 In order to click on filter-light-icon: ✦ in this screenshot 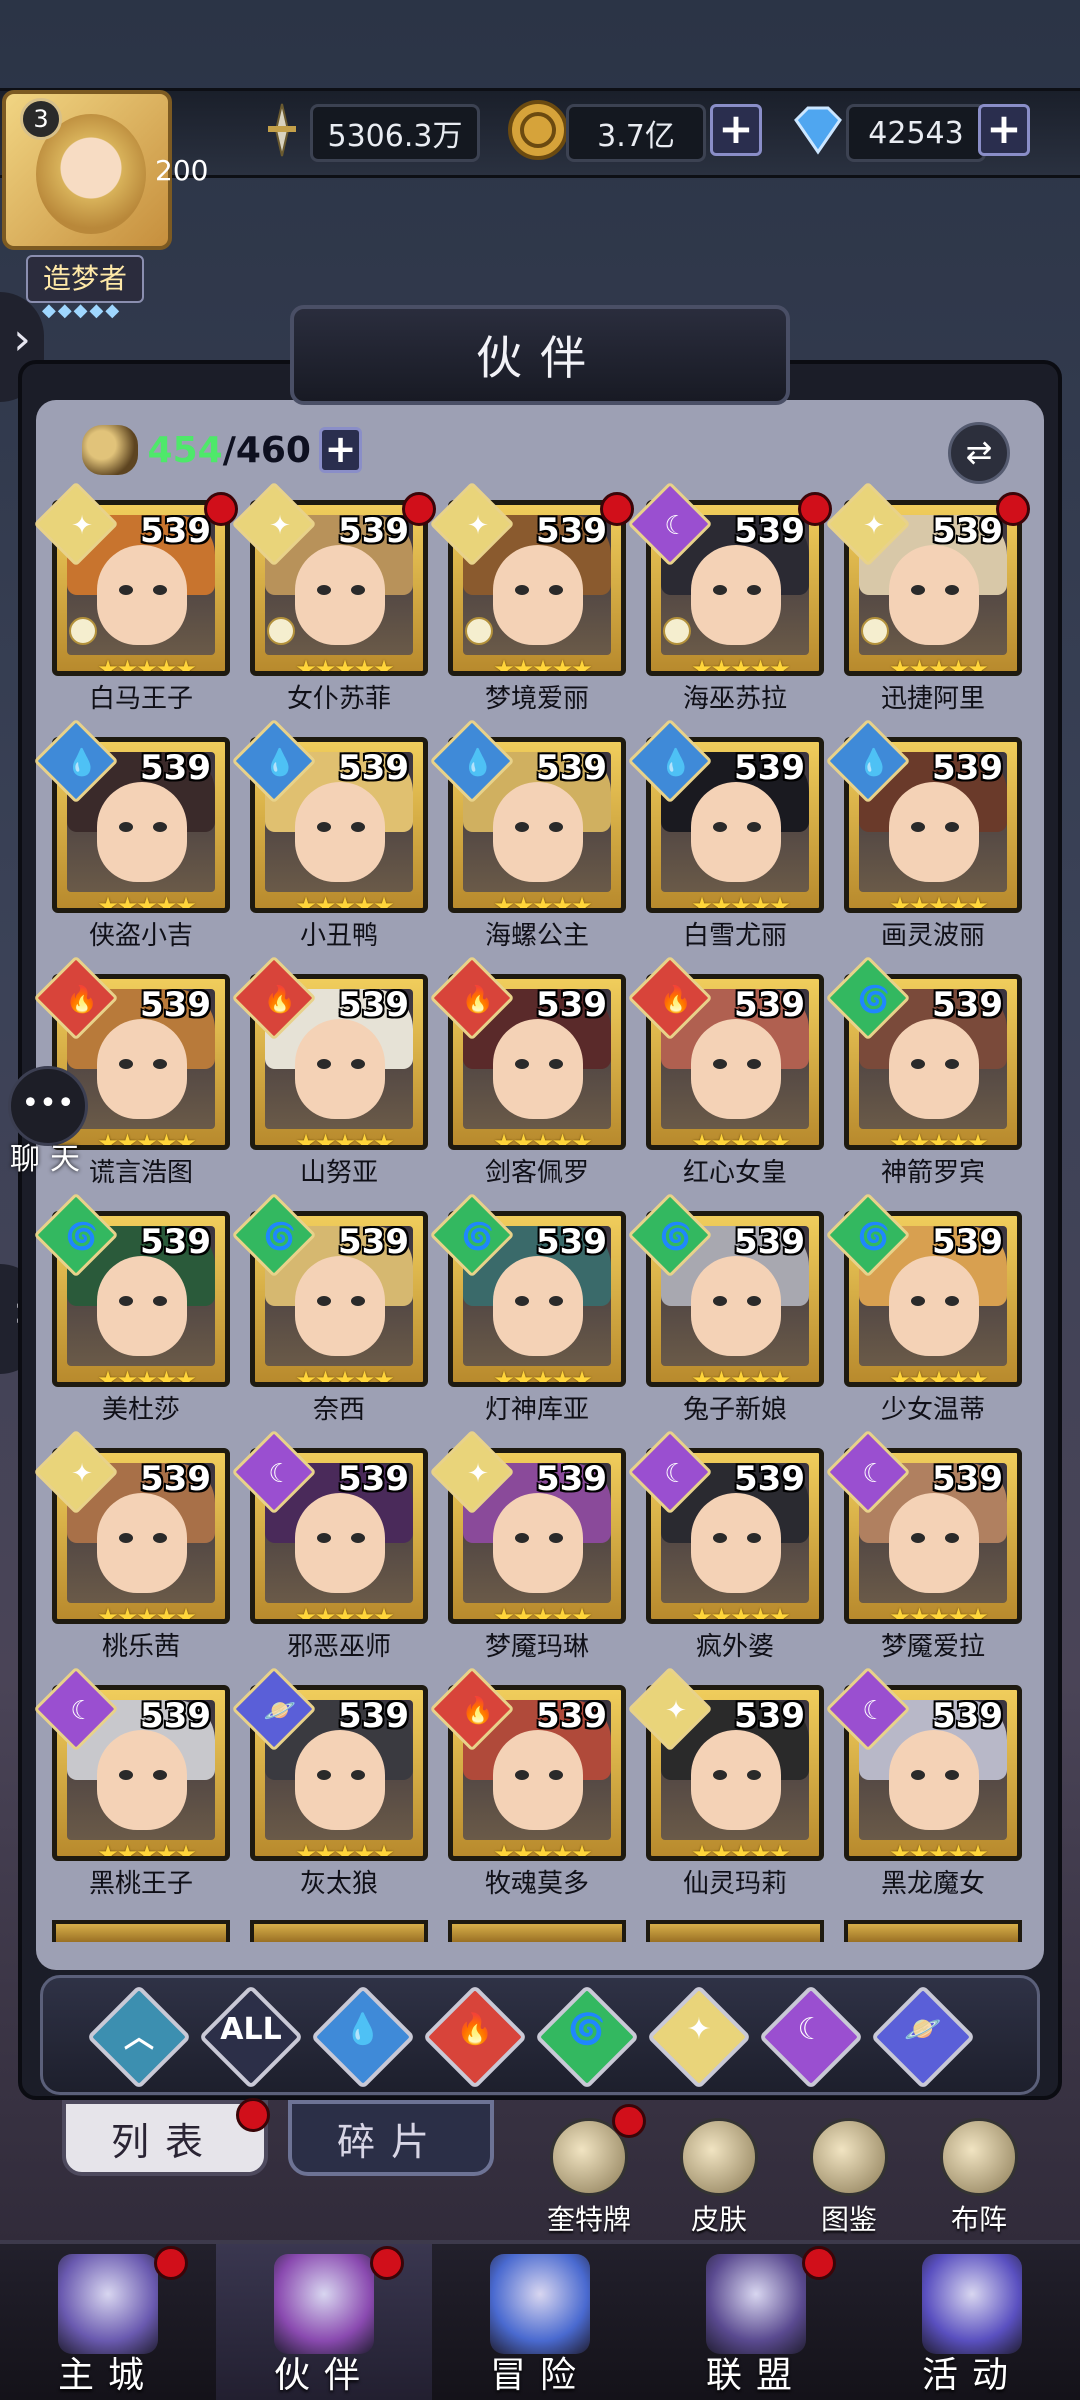, I will do `click(699, 2029)`.